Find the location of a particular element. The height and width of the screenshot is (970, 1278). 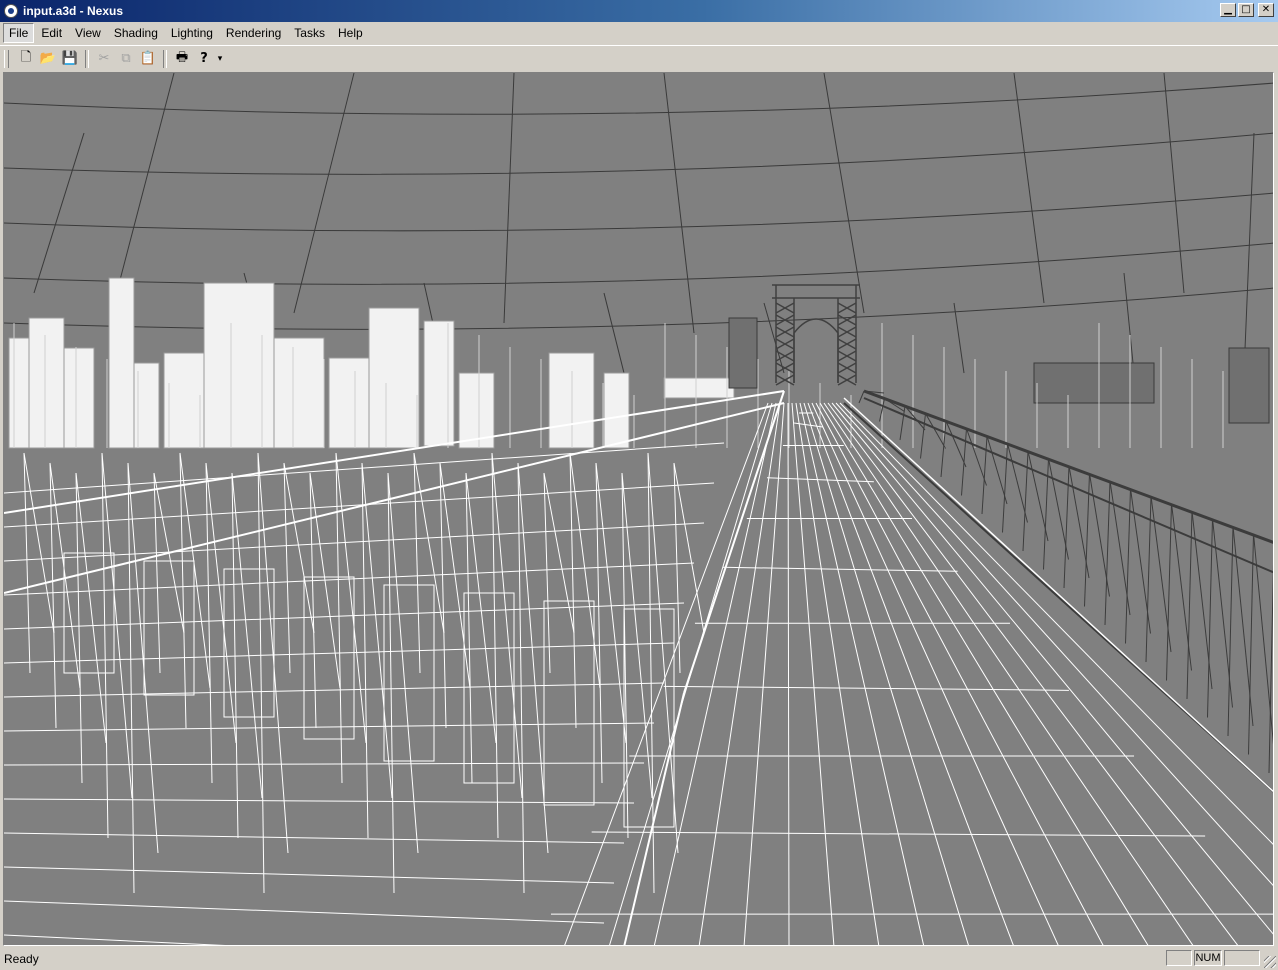

title-bar: input.a3d - Nexus ▁ □ ✕ is located at coordinates (639, 11).